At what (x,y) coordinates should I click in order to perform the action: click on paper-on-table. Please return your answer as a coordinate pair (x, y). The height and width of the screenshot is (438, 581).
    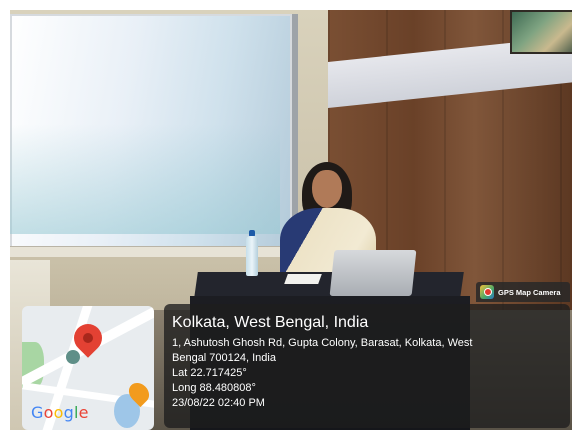
    Looking at the image, I should click on (303, 279).